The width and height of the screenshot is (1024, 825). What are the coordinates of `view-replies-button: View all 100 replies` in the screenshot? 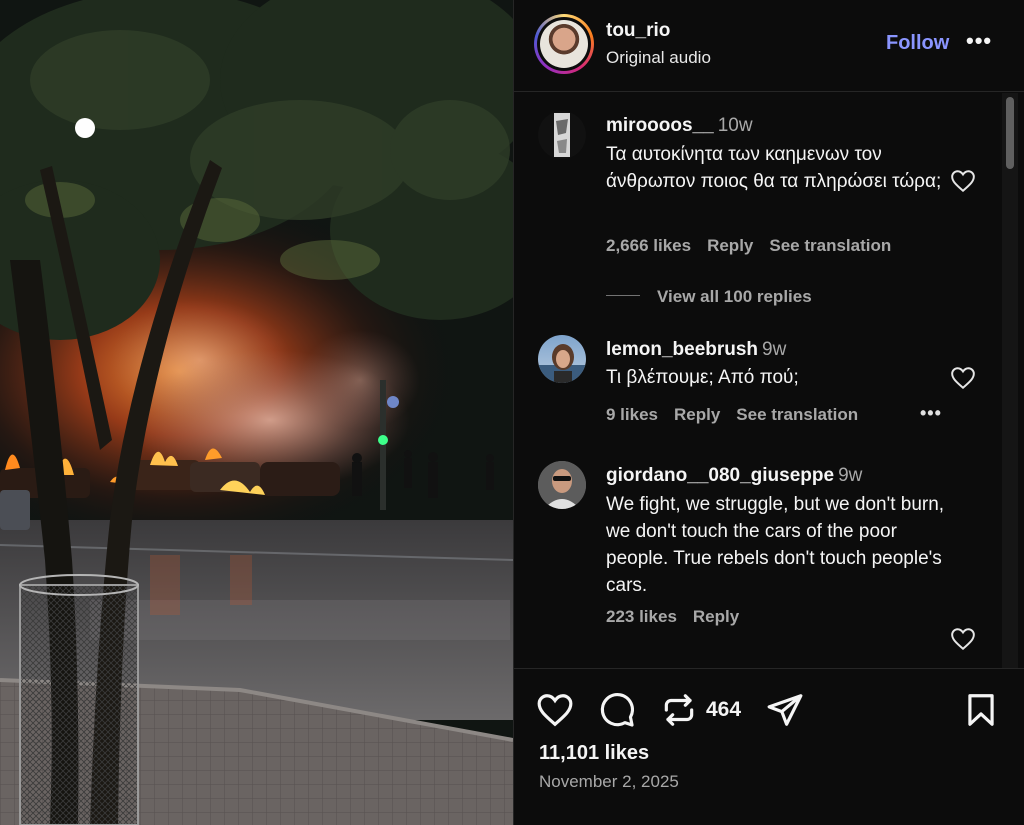 It's located at (734, 297).